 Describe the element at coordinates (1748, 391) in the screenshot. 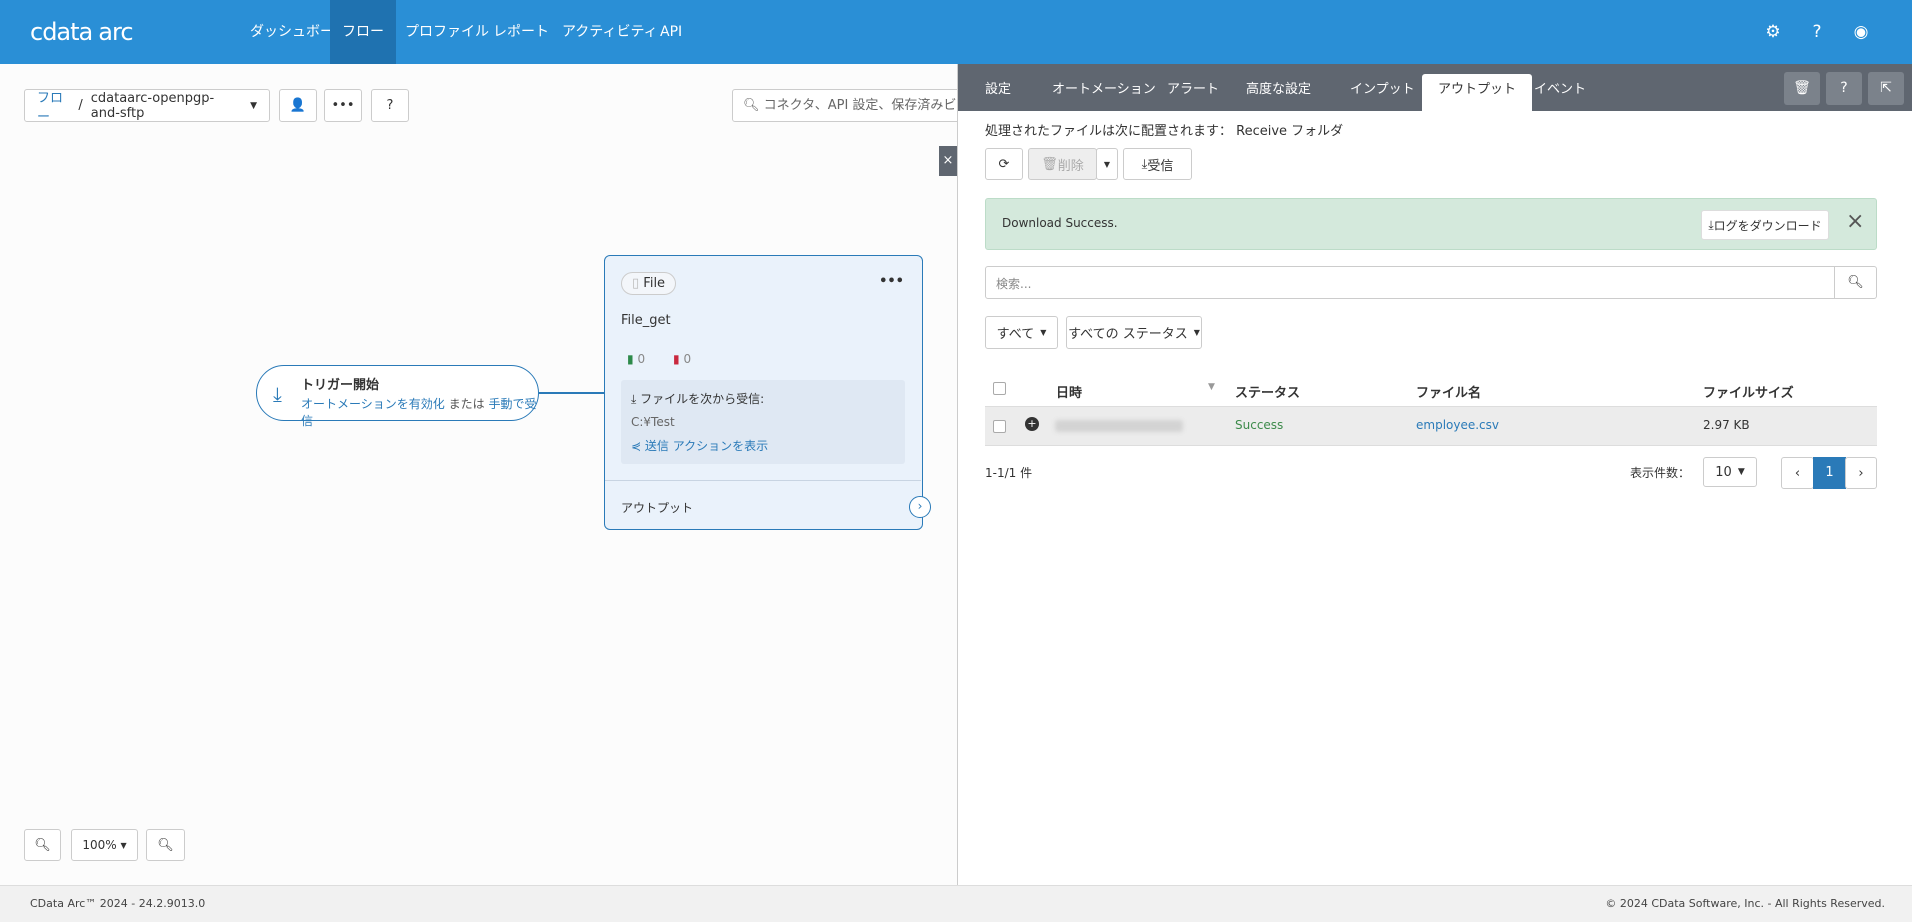

I see `column-filesize: ファイルサイズ` at that location.